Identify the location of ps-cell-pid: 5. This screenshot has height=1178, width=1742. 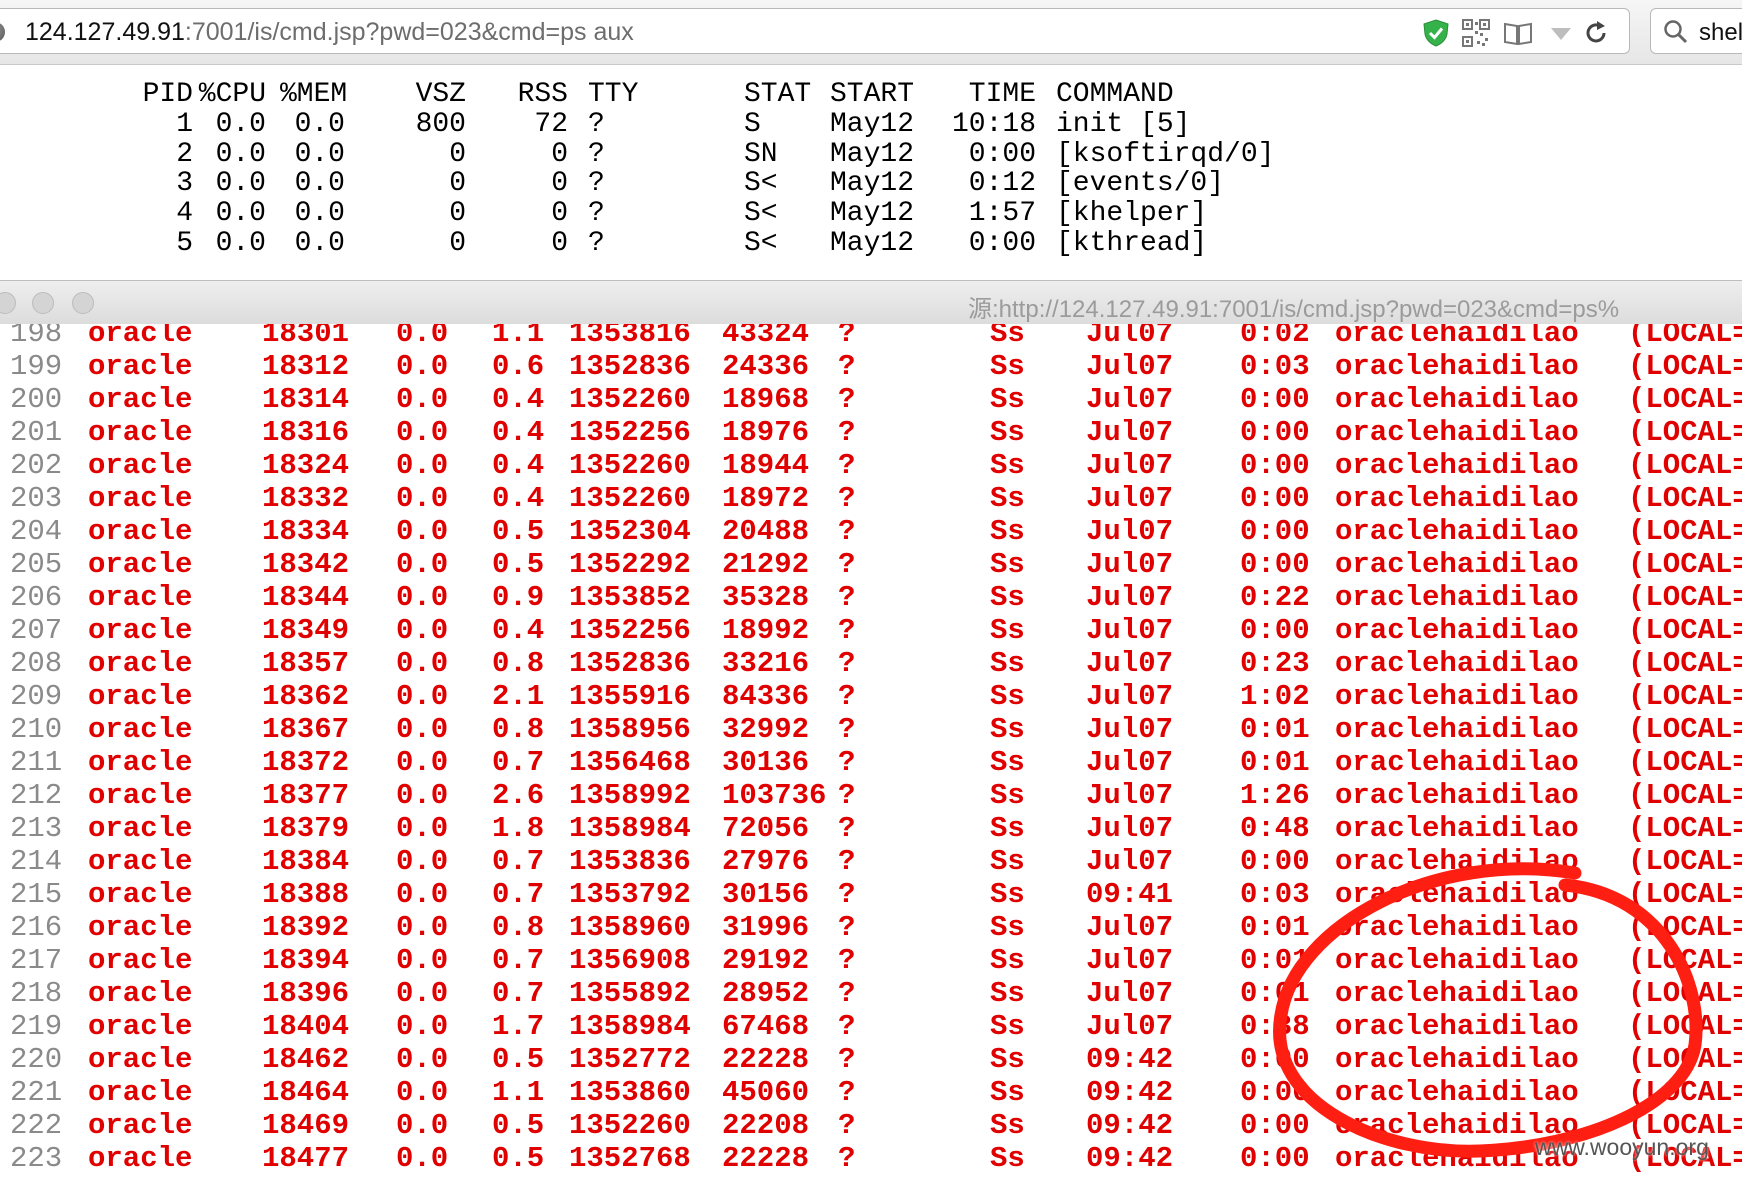
(184, 243).